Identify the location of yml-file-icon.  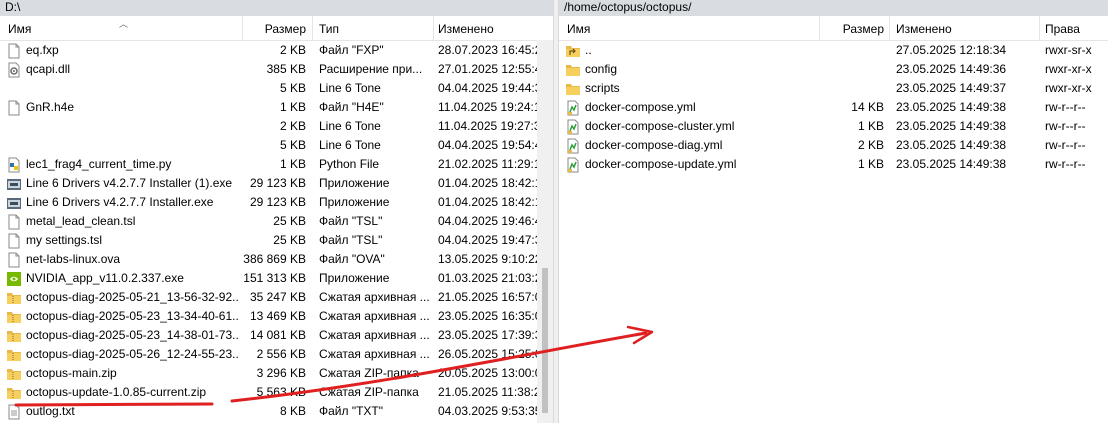
(573, 108).